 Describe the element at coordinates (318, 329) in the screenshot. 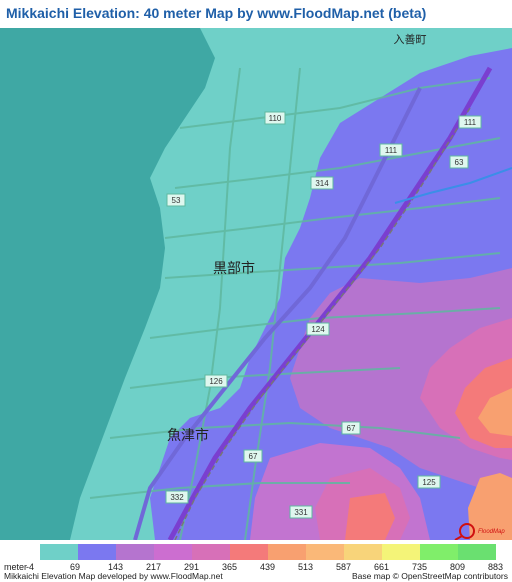

I see `route-label: 124` at that location.